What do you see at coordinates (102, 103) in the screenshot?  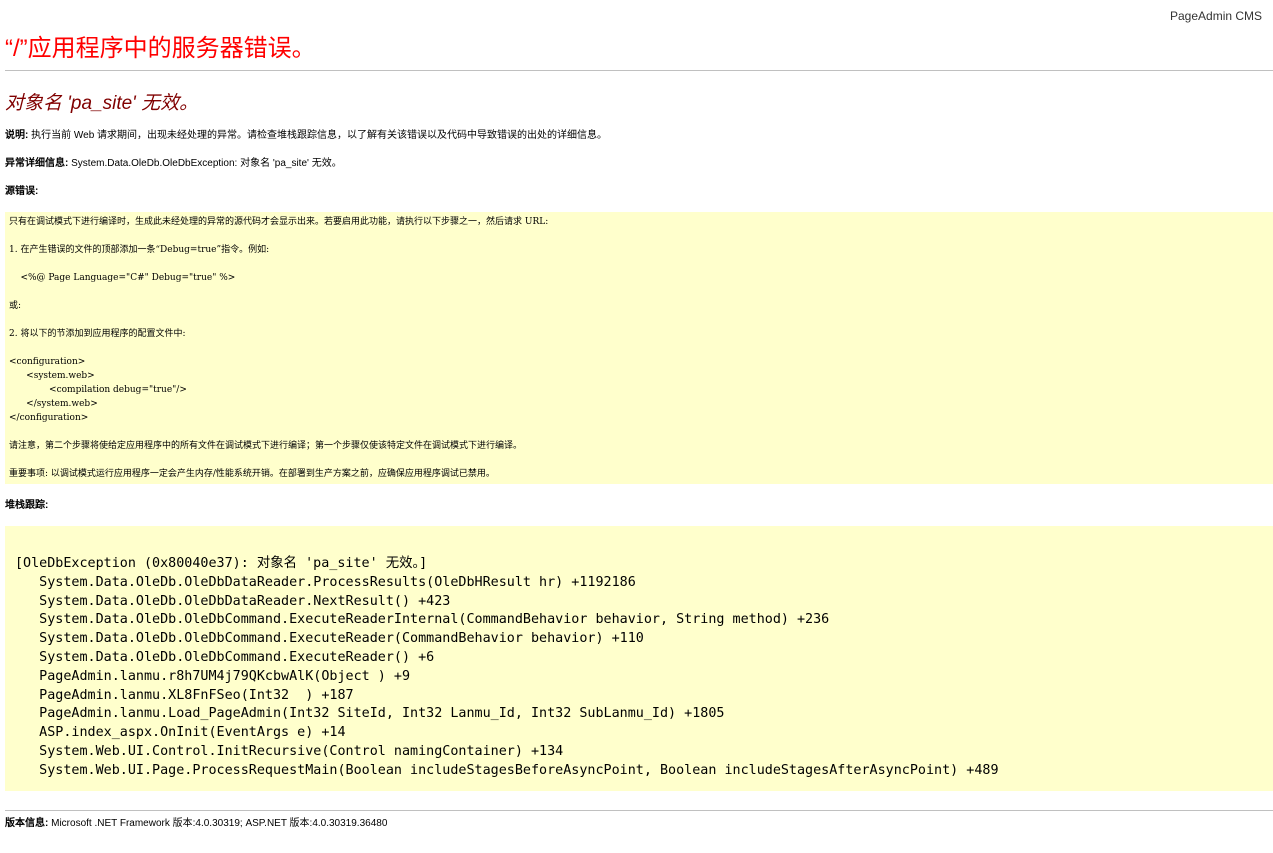 I see `error-message: 对象名 'pa_site' 无效。` at bounding box center [102, 103].